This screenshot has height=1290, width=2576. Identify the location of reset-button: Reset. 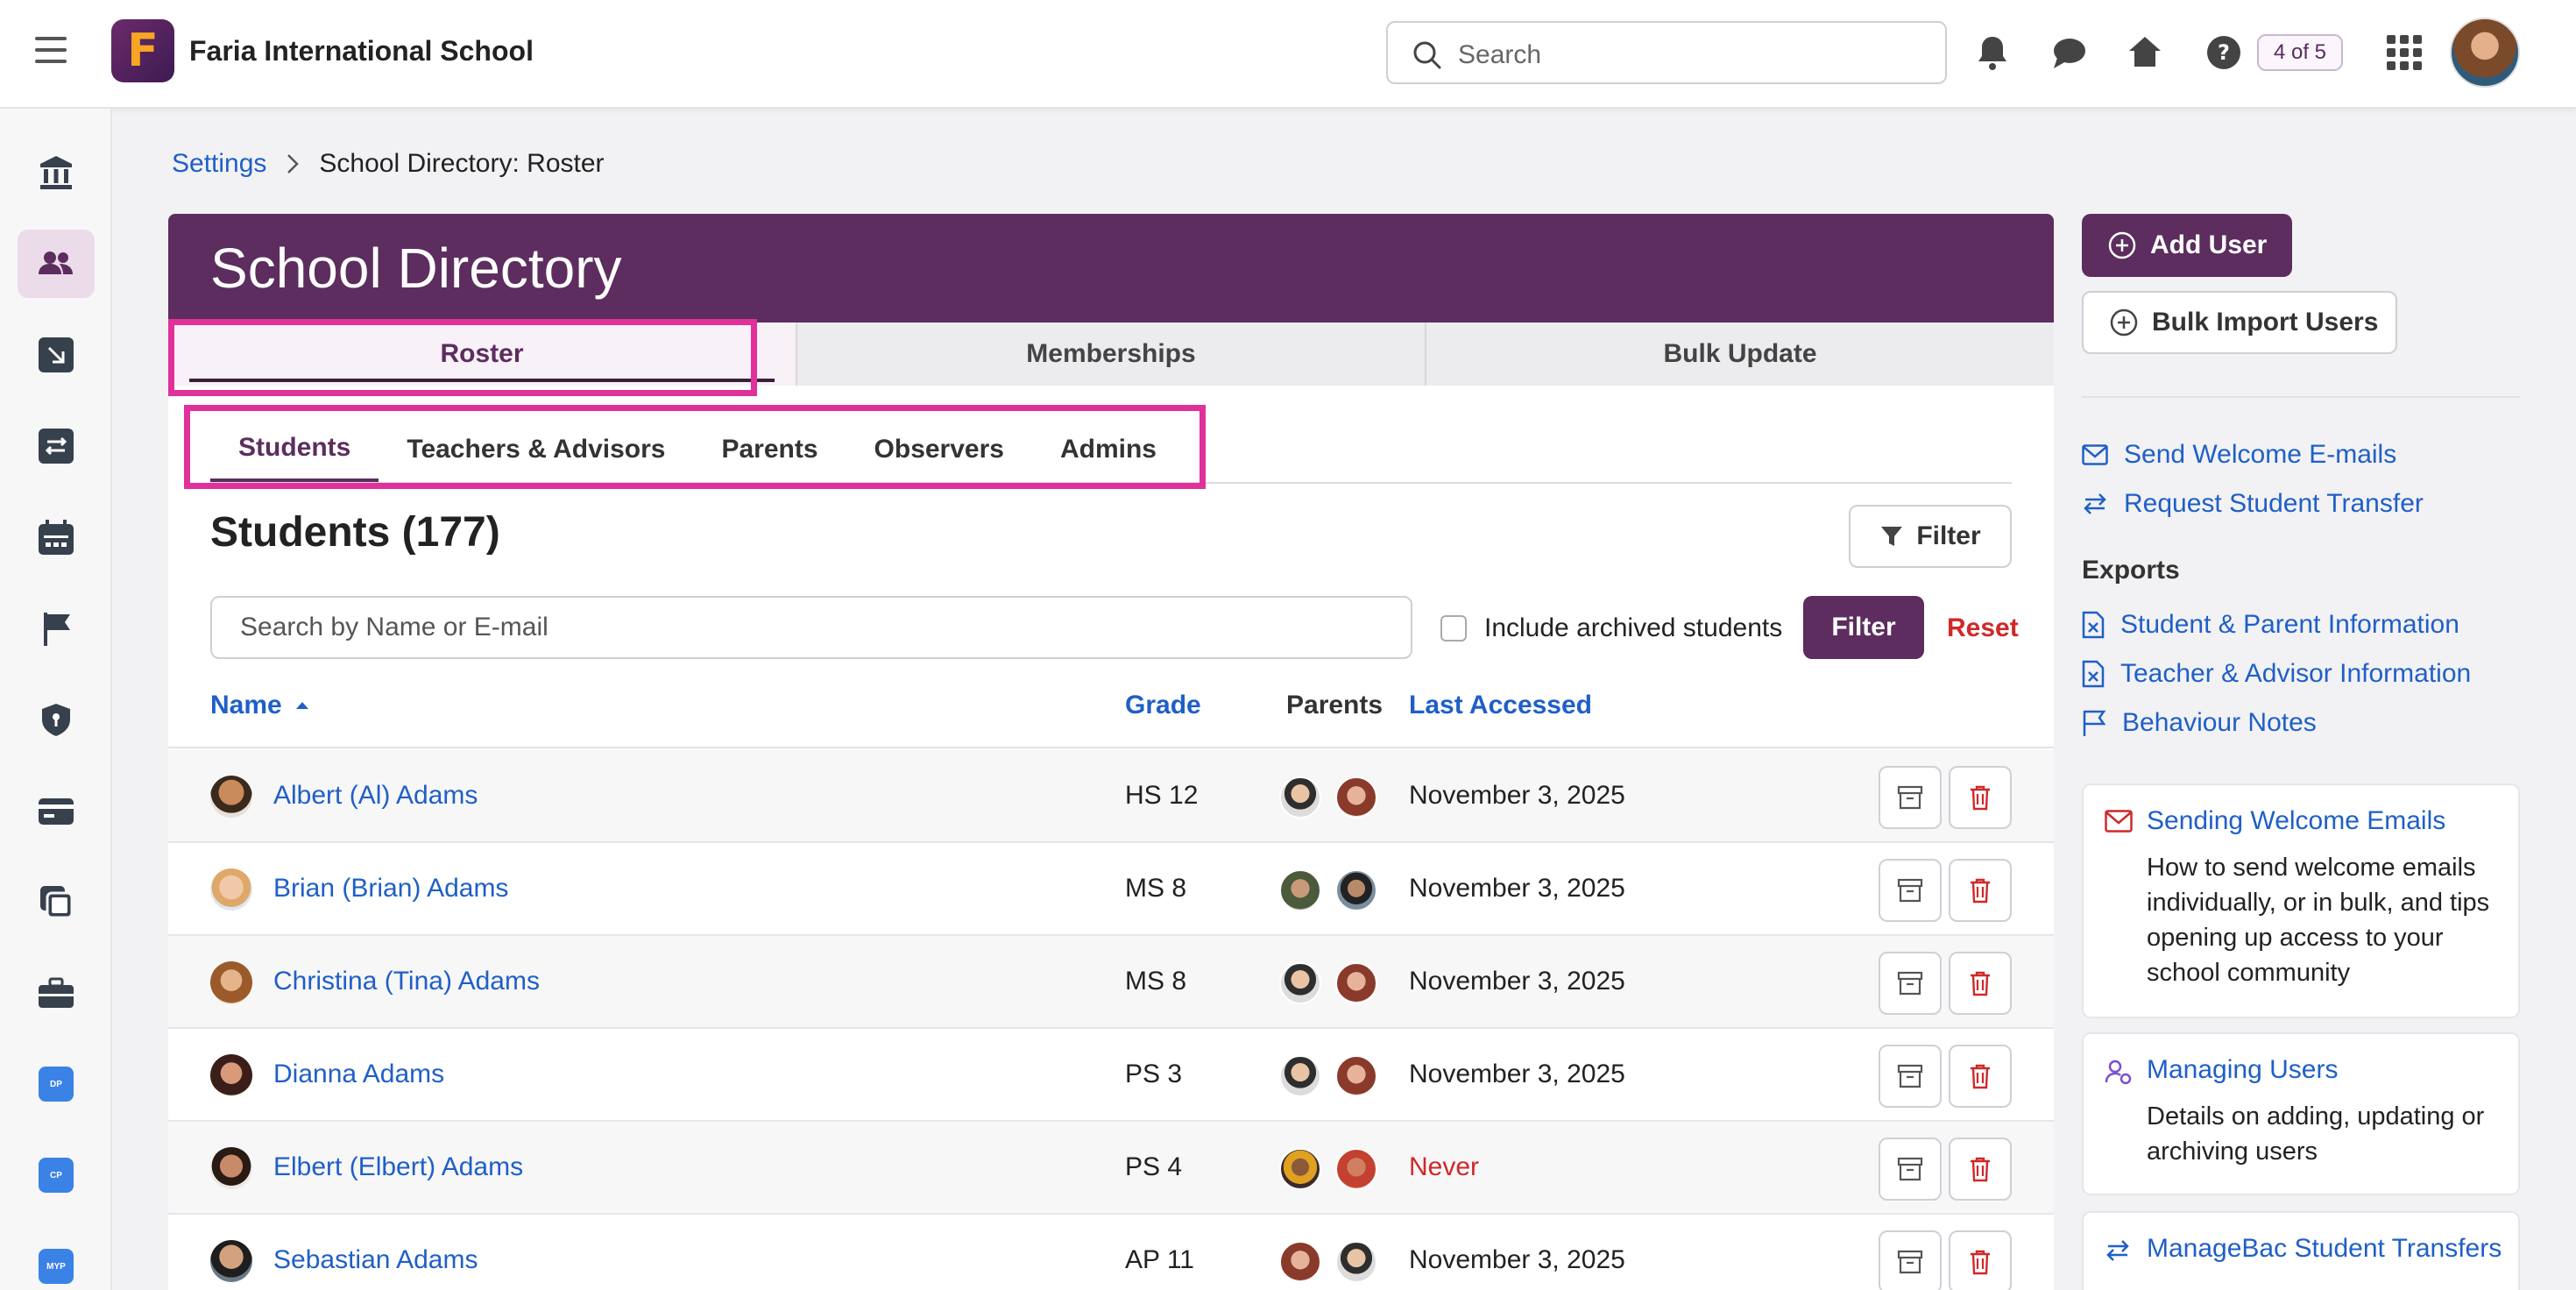
(1983, 628).